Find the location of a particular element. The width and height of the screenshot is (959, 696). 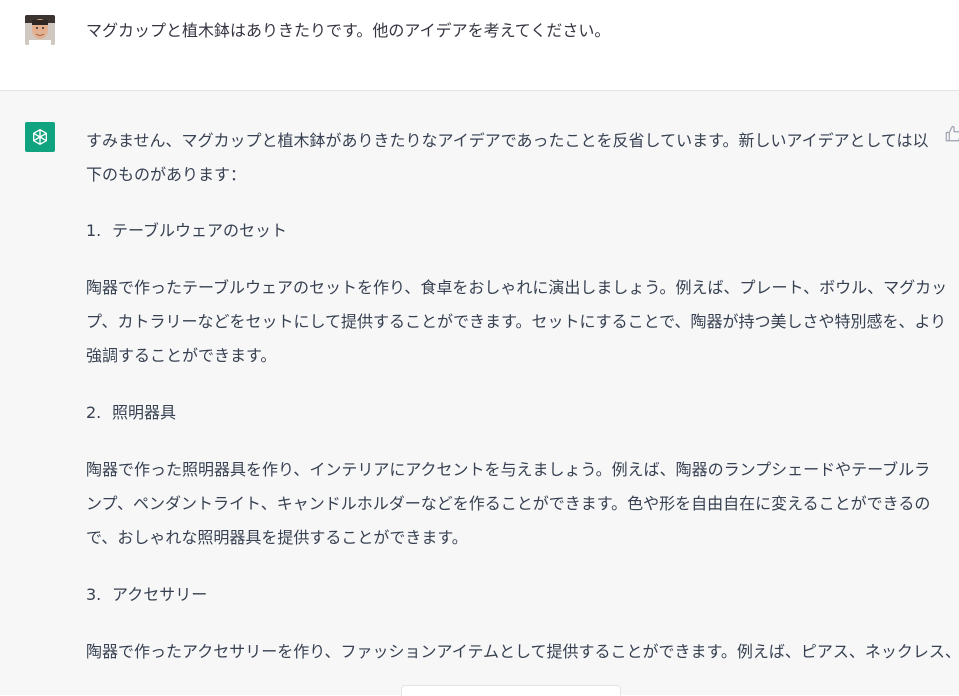

list-number: 2. is located at coordinates (94, 412).